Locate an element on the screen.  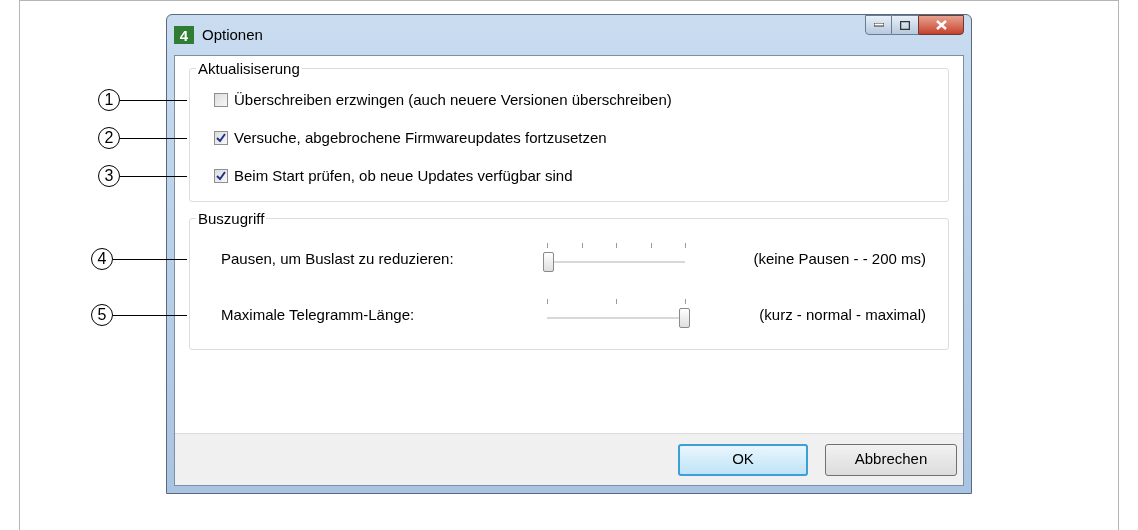
checkbox-label: Beim Start prüfen, ob neue Updates verfügbar sind is located at coordinates (403, 175).